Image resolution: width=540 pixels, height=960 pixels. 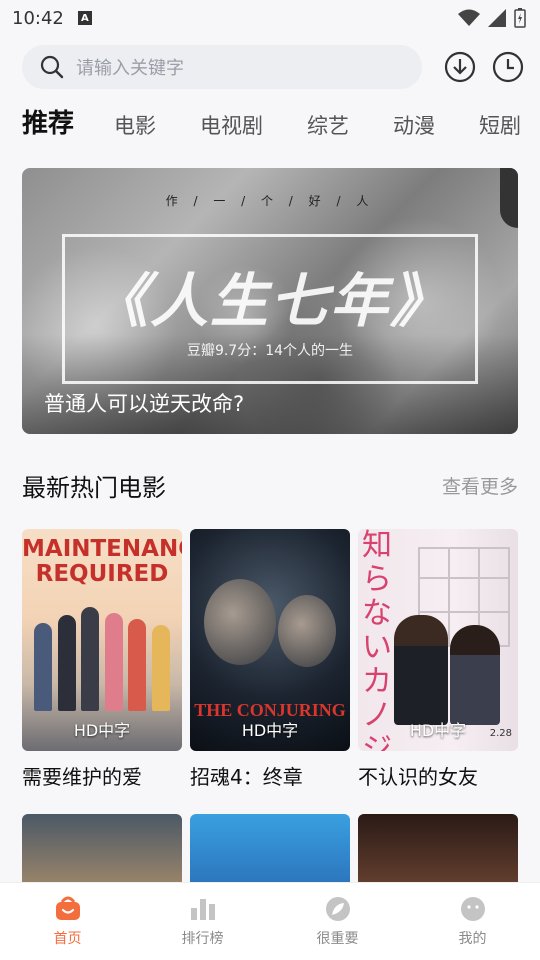 What do you see at coordinates (202, 921) in the screenshot?
I see `nav-ranking: 排行榜` at bounding box center [202, 921].